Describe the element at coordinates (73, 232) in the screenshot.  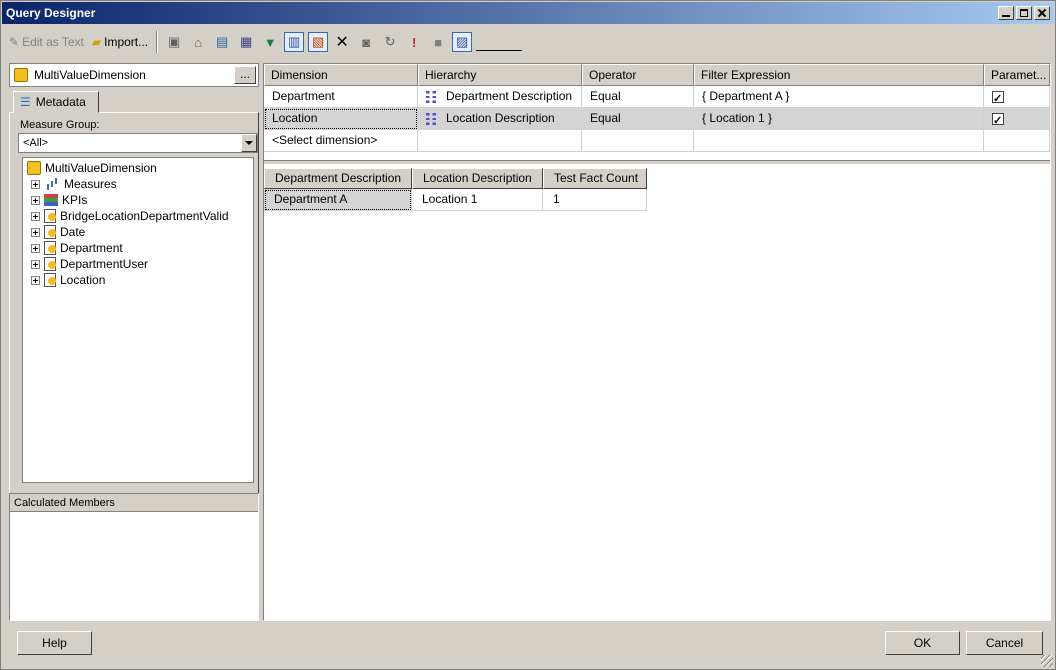
I see `tree-item-label: Date` at that location.